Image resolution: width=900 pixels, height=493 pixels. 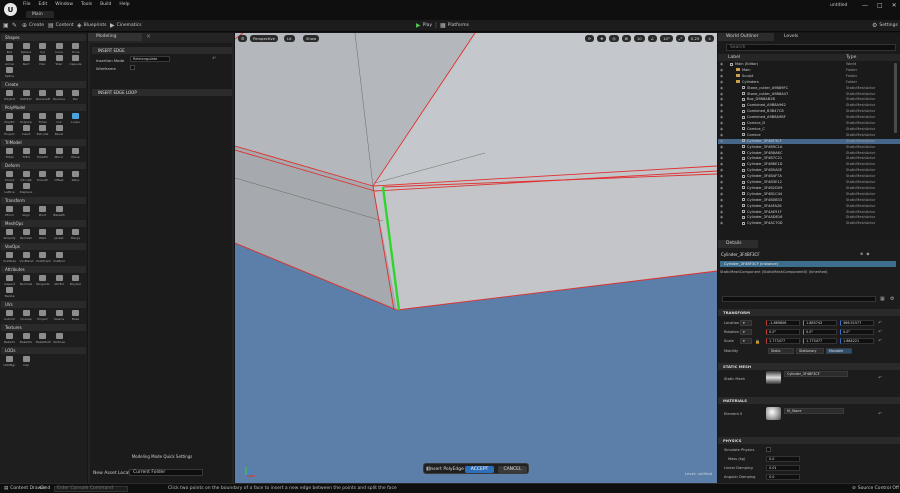 What do you see at coordinates (33, 25) in the screenshot?
I see `create-button: ⊕ Create` at bounding box center [33, 25].